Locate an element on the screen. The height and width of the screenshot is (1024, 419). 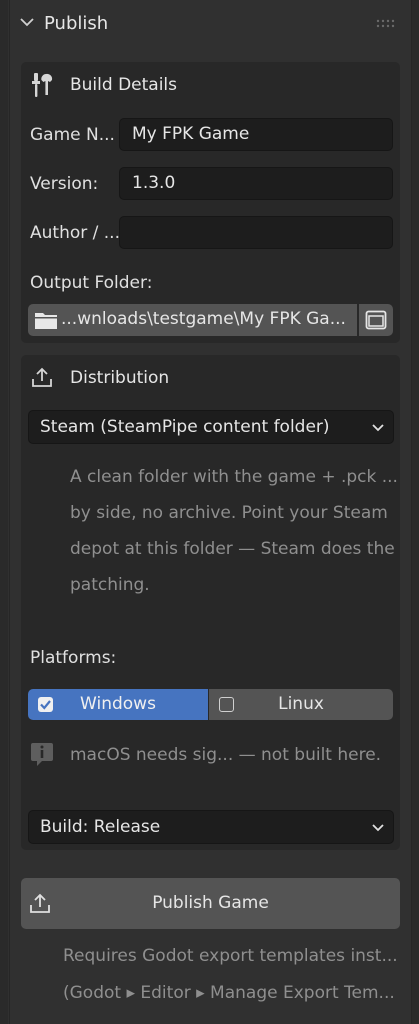
info-icon is located at coordinates (42, 754).